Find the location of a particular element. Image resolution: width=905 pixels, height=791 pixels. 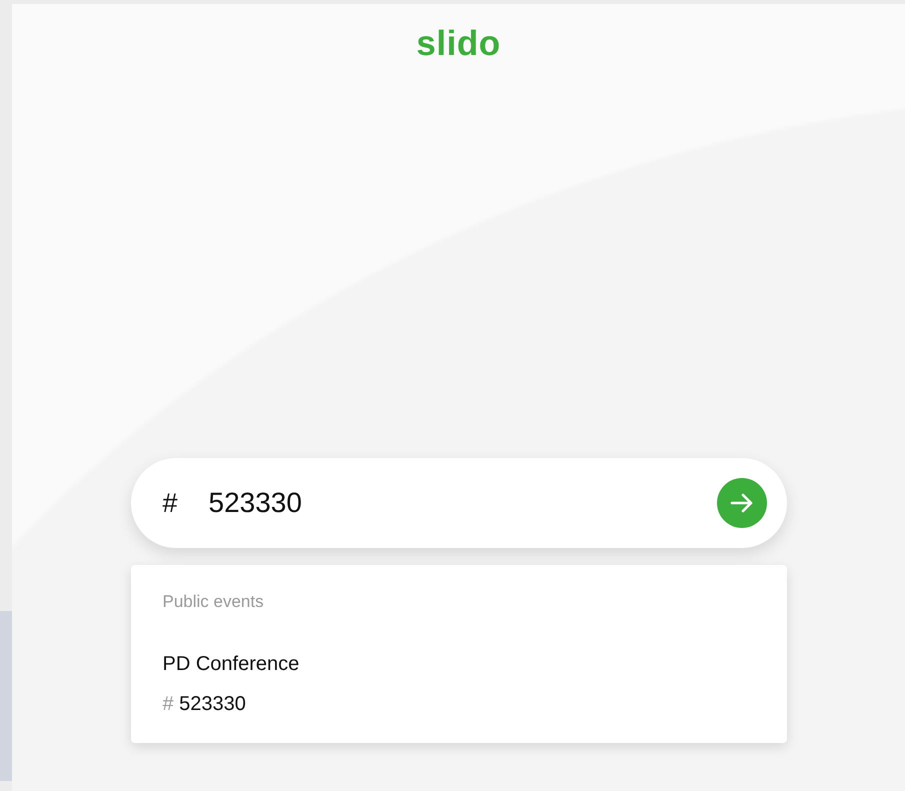

hash-prefix: # is located at coordinates (170, 503).